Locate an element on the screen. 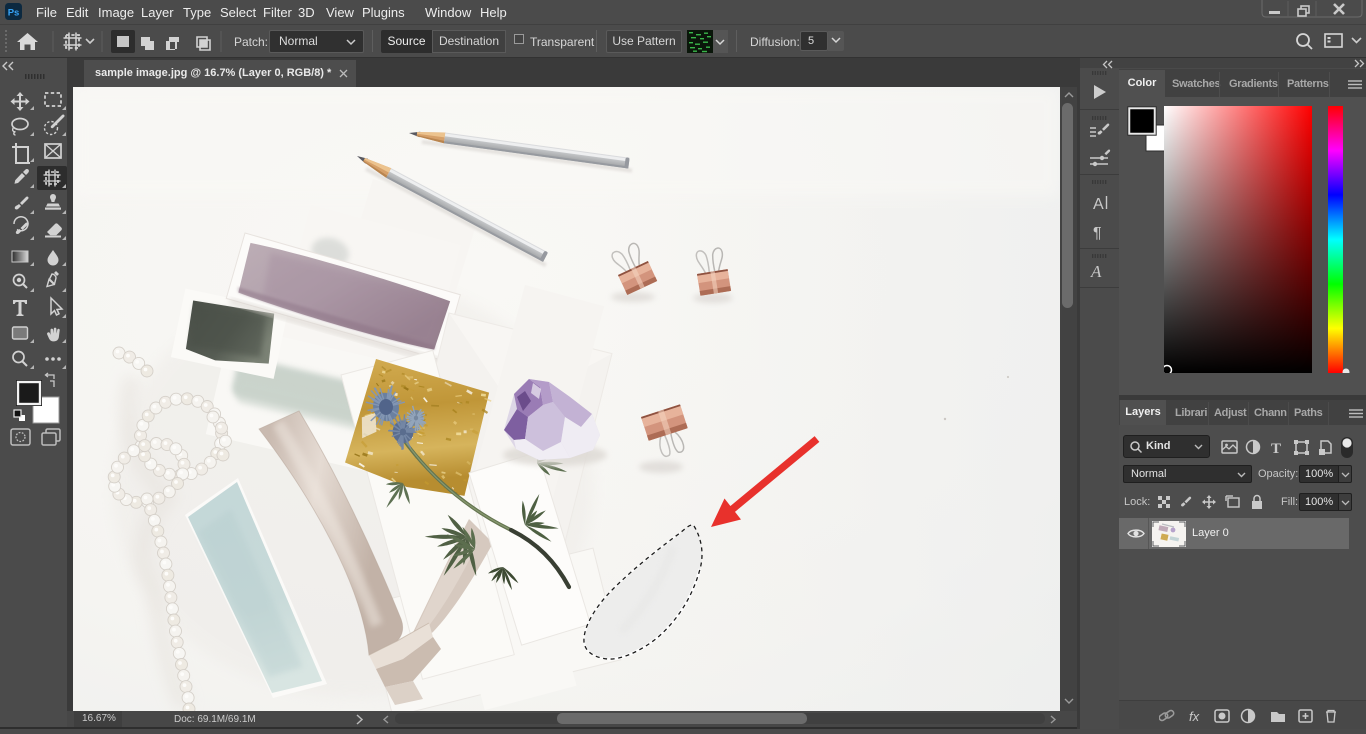  svg-text: T is located at coordinates (1276, 449).